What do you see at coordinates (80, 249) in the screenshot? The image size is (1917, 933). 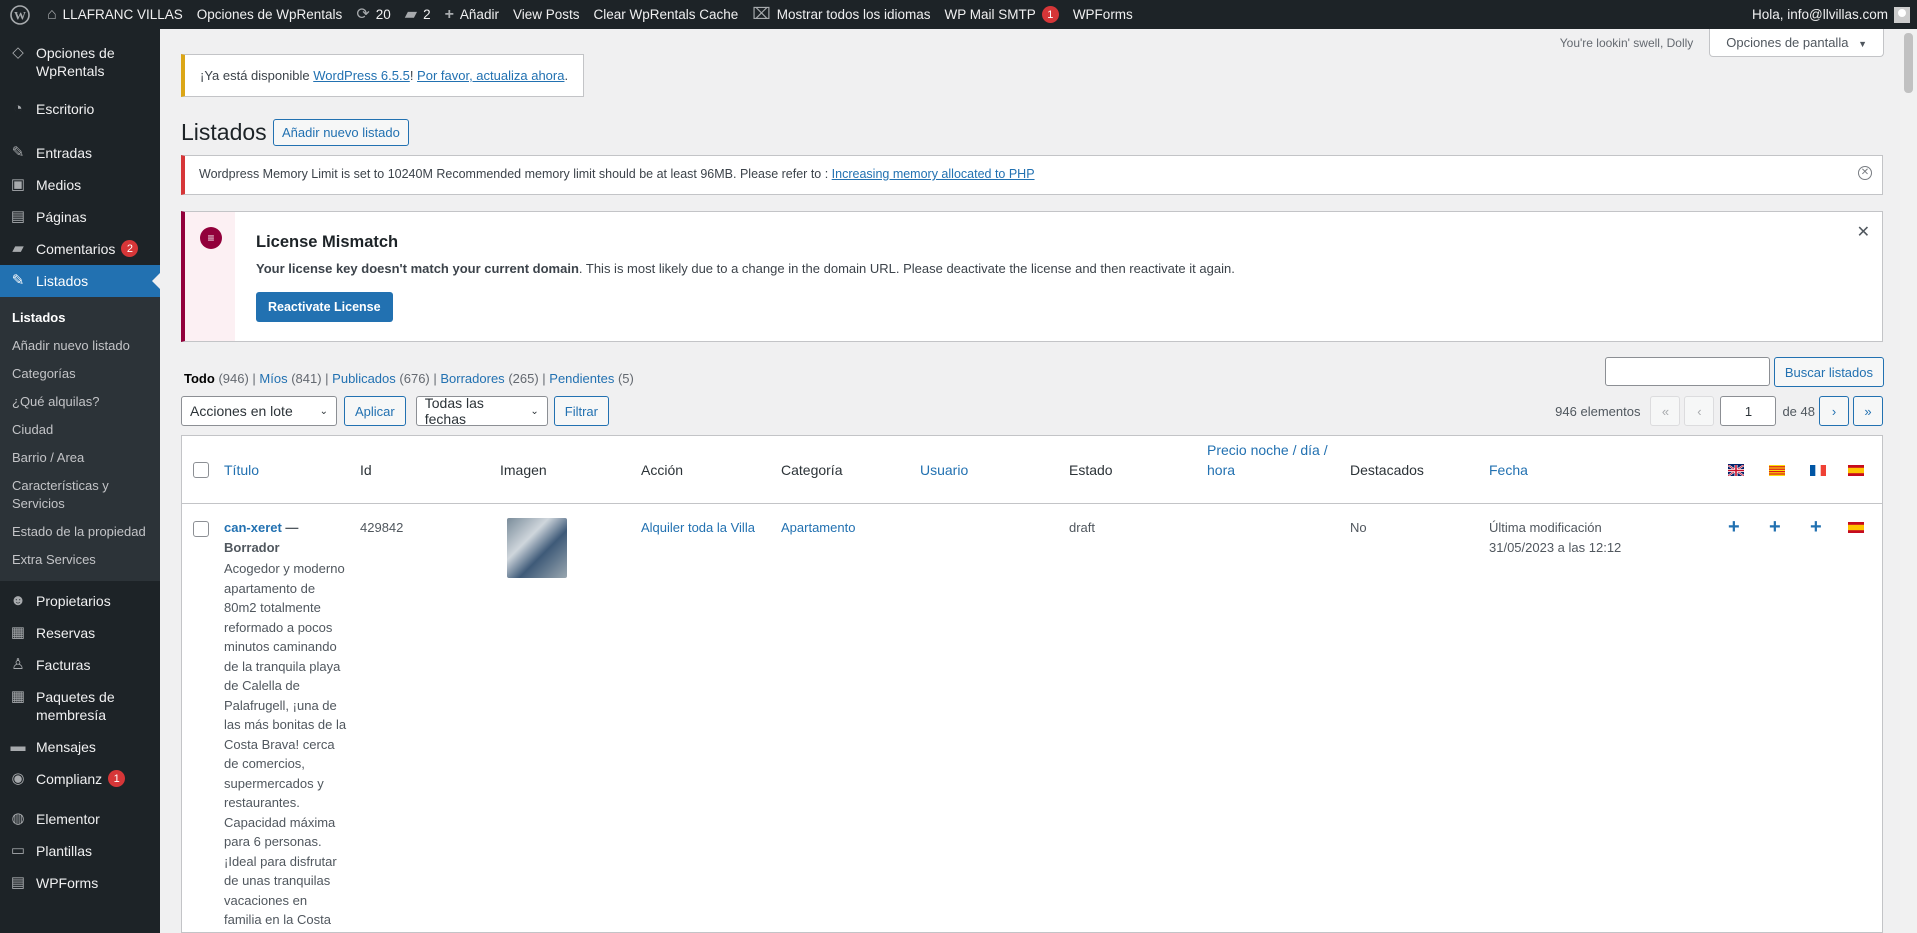 I see `menu-comments: ▰ Comentarios 2` at bounding box center [80, 249].